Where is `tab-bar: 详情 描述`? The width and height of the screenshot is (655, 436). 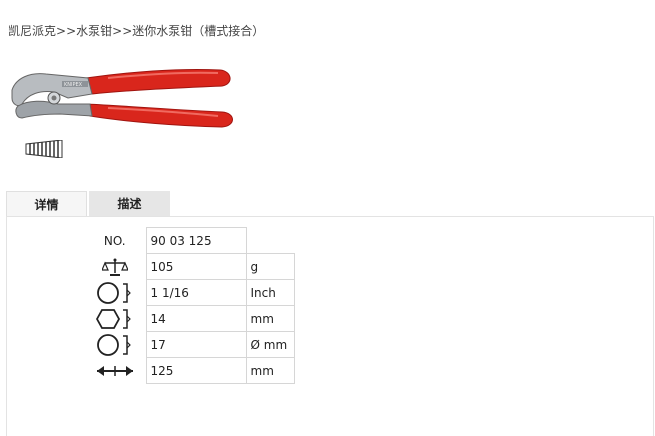
tab-bar: 详情 描述 is located at coordinates (88, 203).